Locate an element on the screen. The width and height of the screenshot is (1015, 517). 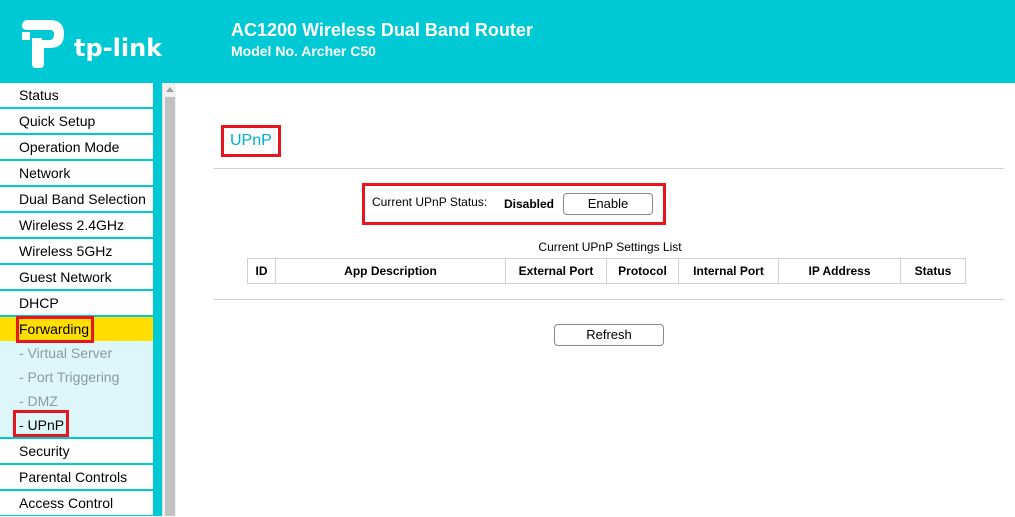
model-number: Model No. Archer C50 is located at coordinates (303, 51).